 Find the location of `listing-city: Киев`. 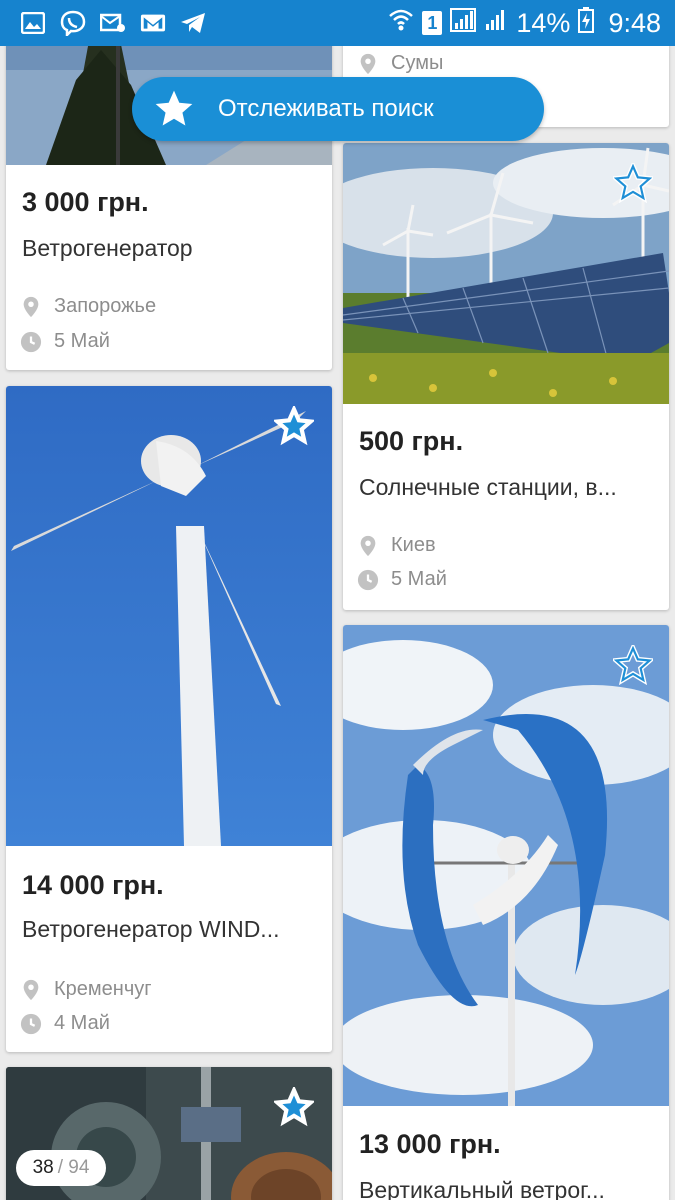

listing-city: Киев is located at coordinates (413, 545).